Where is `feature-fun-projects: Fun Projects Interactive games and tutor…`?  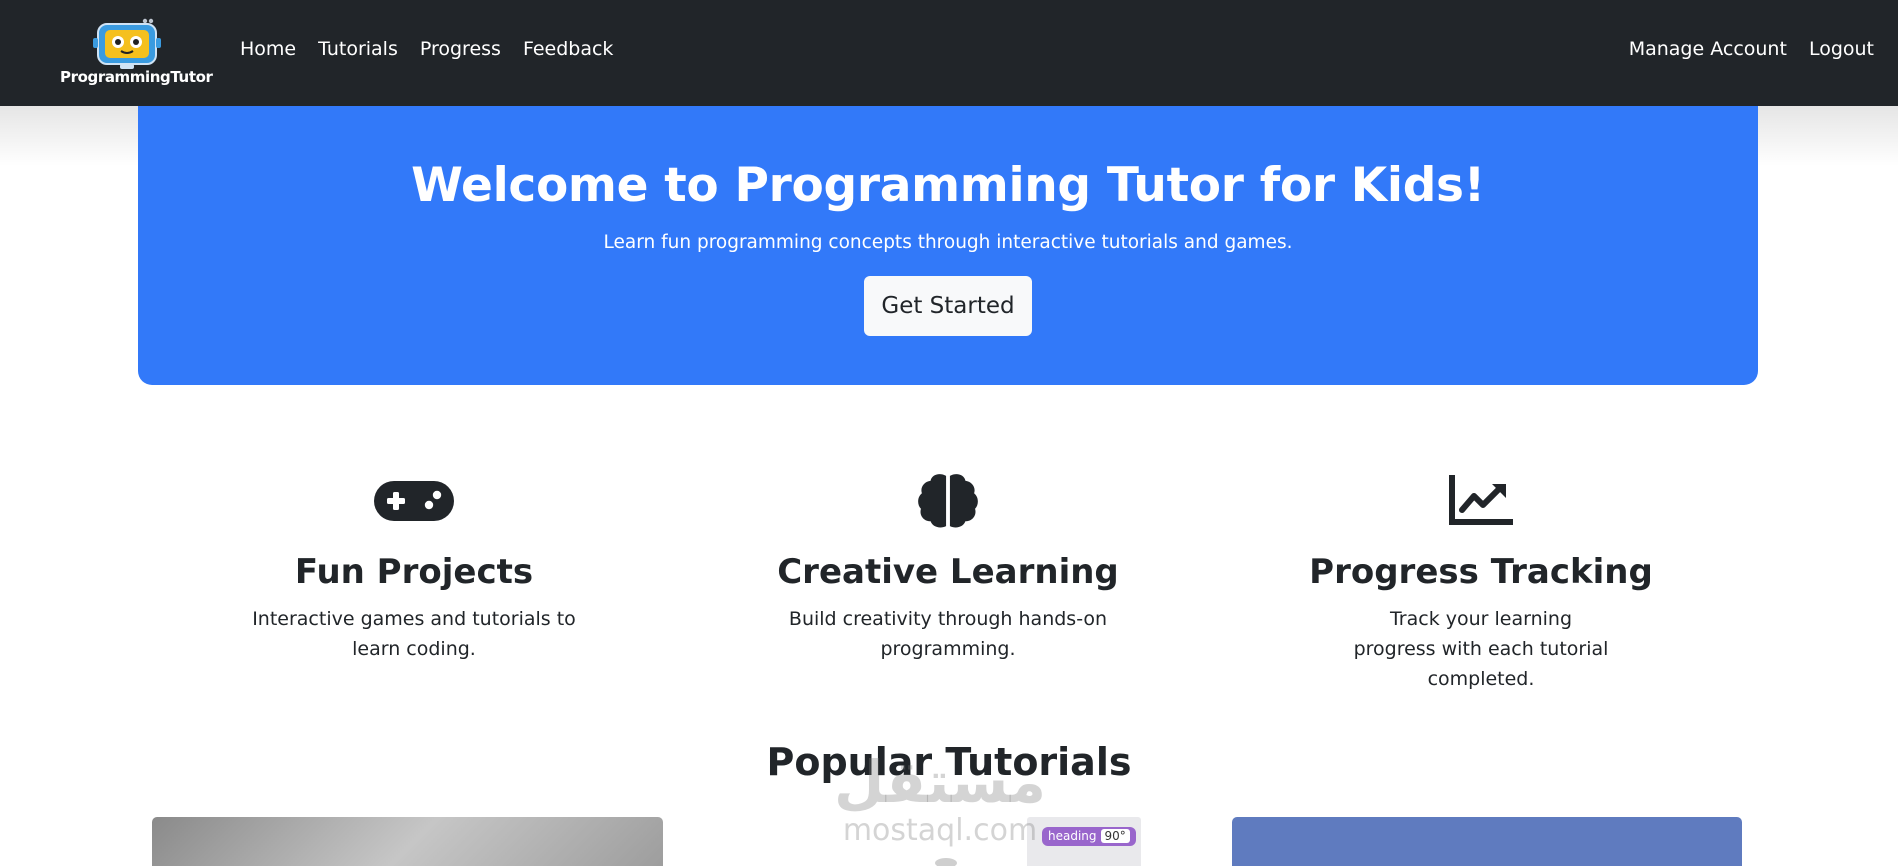
feature-fun-projects: Fun Projects Interactive games and tutor… is located at coordinates (414, 568).